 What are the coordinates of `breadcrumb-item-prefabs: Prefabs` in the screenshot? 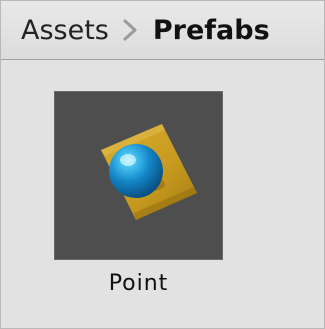 It's located at (211, 30).